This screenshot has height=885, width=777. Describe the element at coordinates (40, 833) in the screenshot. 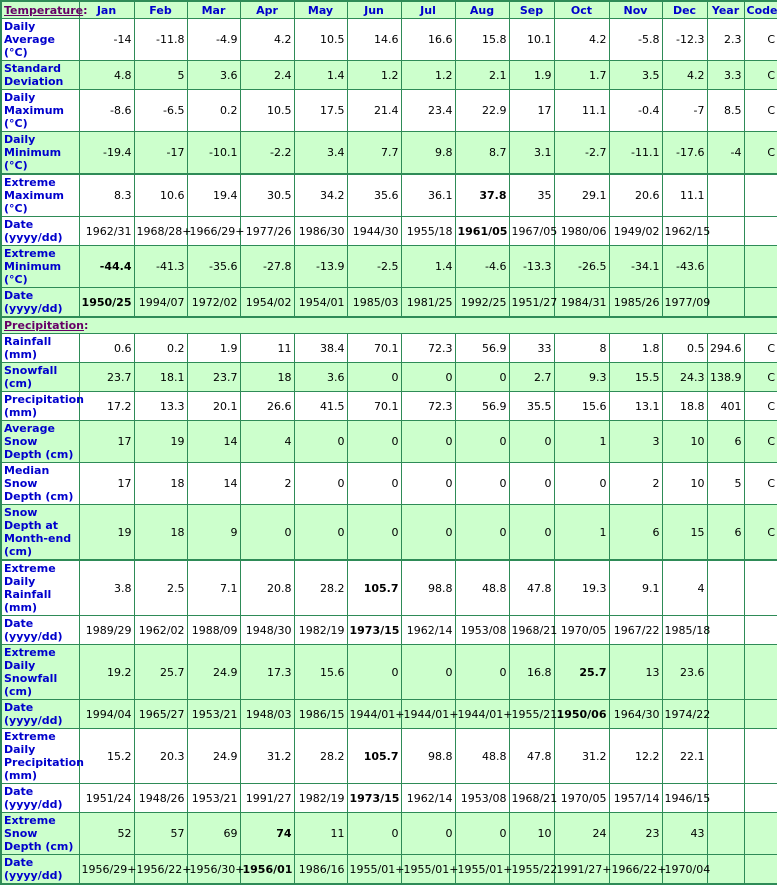

I see `row-label: Extreme Snow Depth (cm)` at that location.